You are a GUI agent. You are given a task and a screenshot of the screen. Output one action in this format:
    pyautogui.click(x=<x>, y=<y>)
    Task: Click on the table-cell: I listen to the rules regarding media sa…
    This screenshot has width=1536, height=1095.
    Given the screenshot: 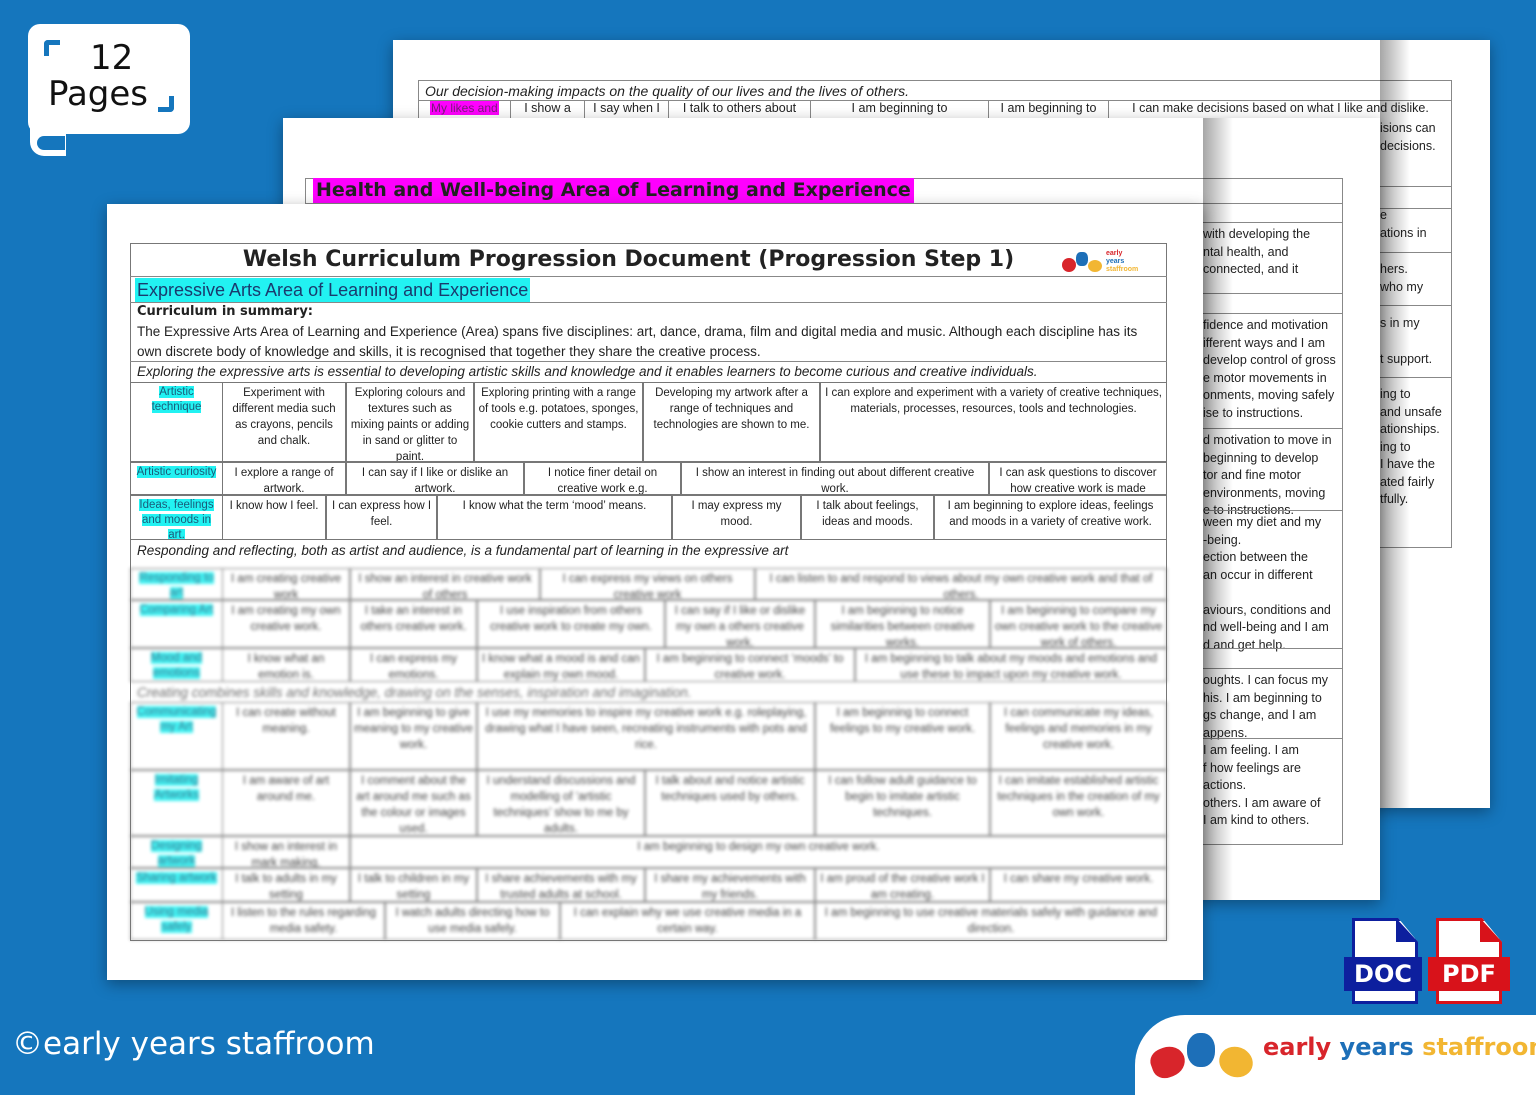 What is the action you would take?
    pyautogui.click(x=303, y=921)
    